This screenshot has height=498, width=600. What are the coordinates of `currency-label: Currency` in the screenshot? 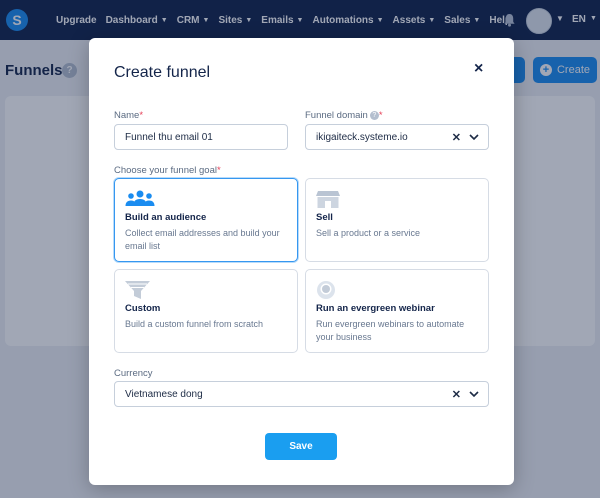 It's located at (133, 373).